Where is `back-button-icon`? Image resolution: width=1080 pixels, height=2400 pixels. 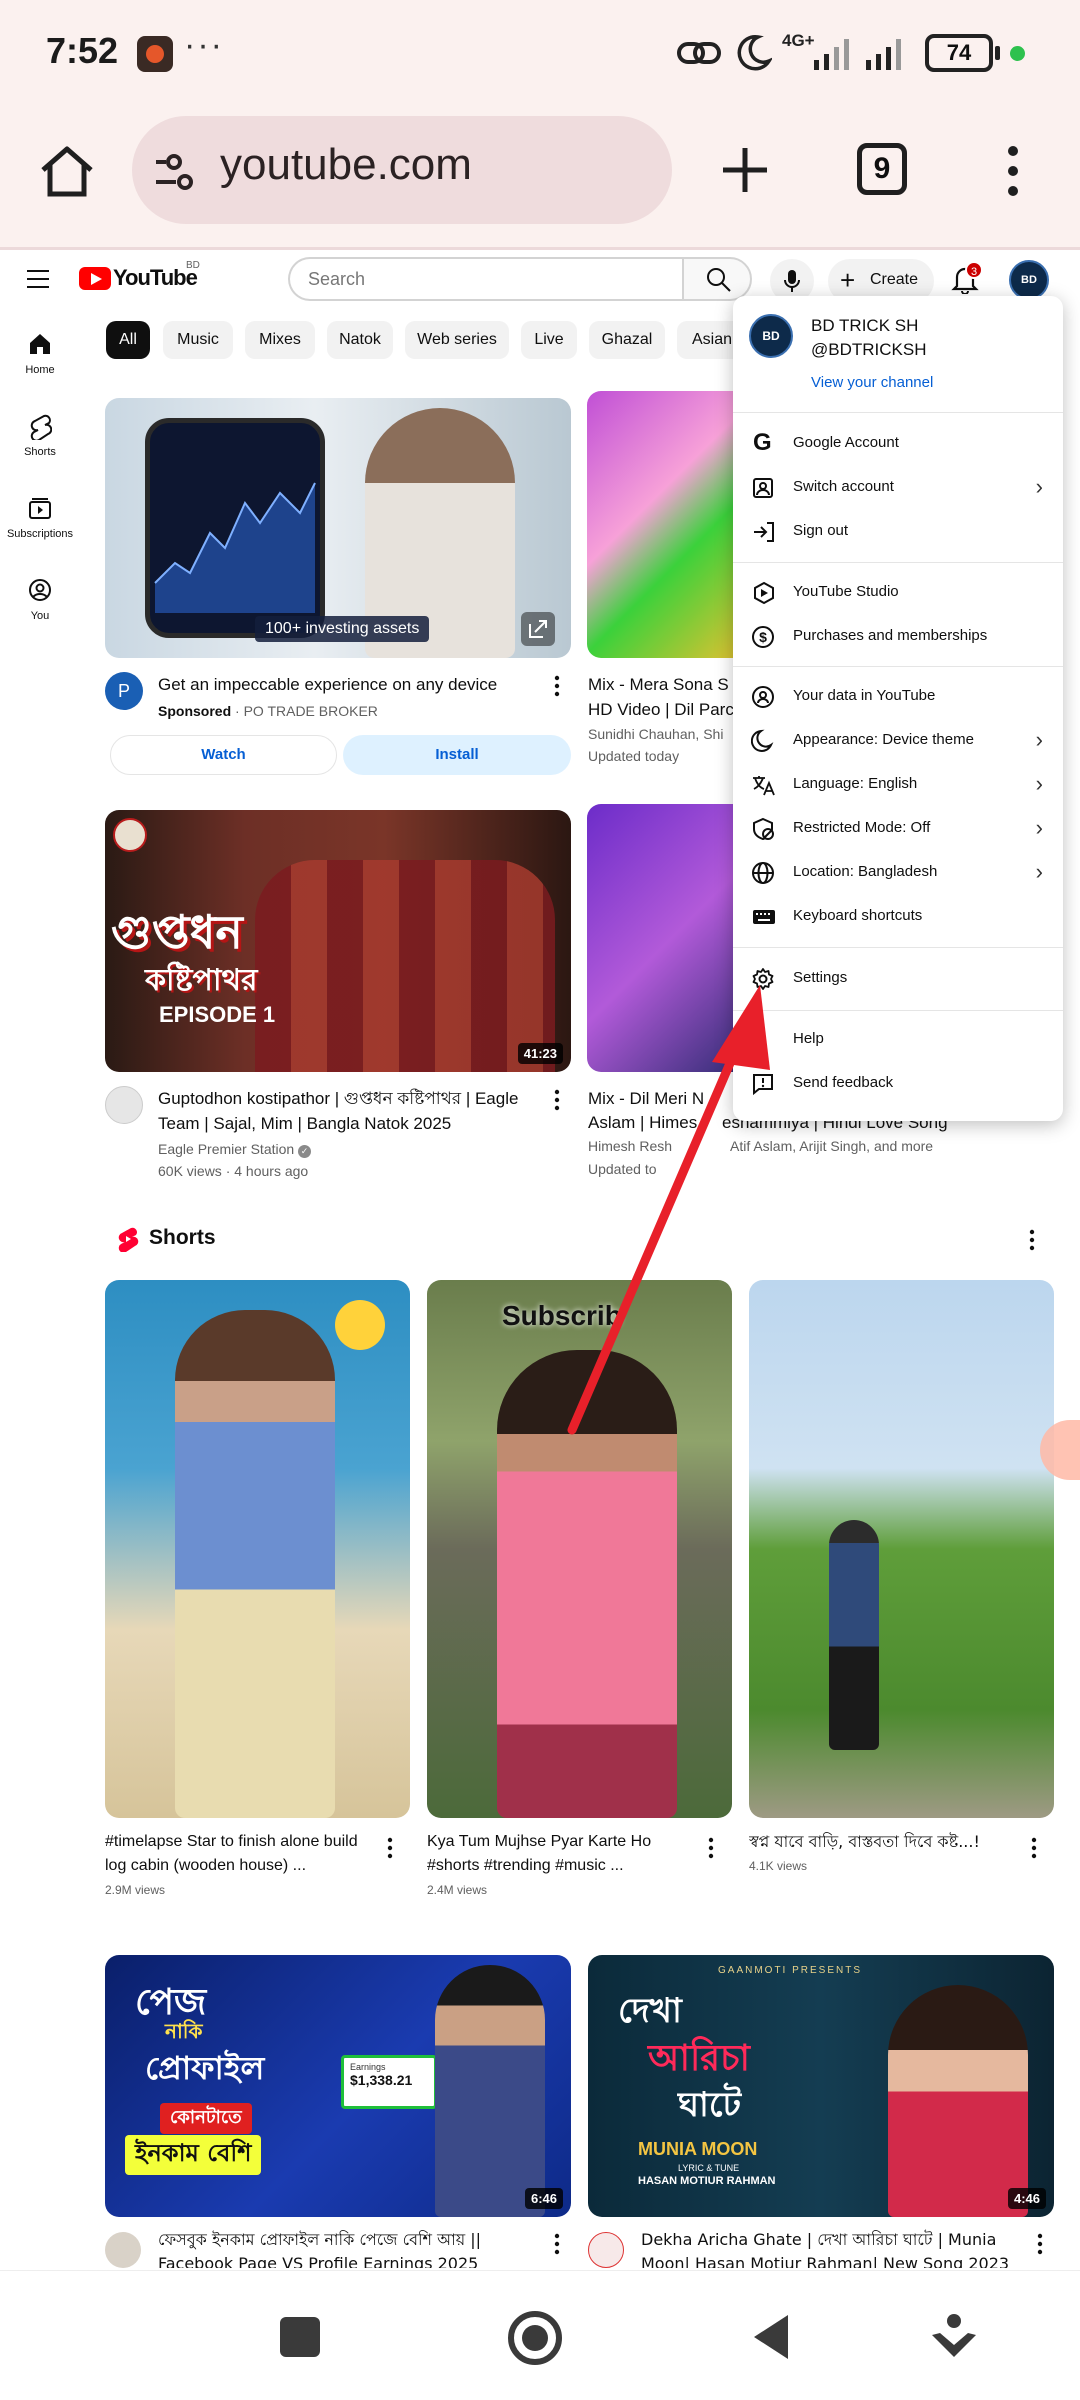
back-button-icon is located at coordinates (771, 2337).